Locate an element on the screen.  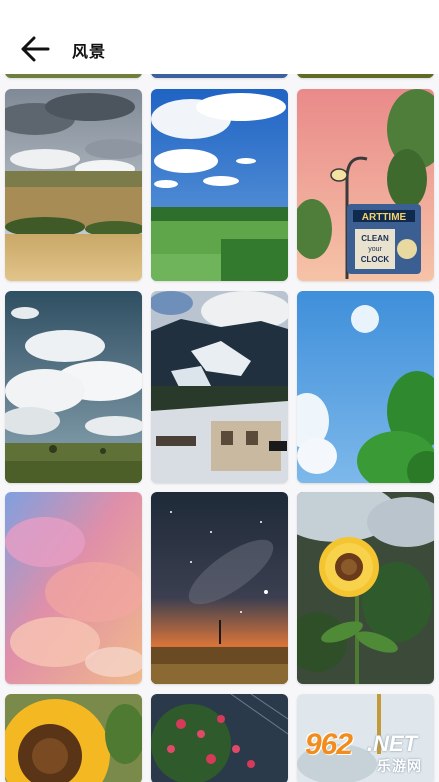
arrow-left-icon is located at coordinates (35, 49).